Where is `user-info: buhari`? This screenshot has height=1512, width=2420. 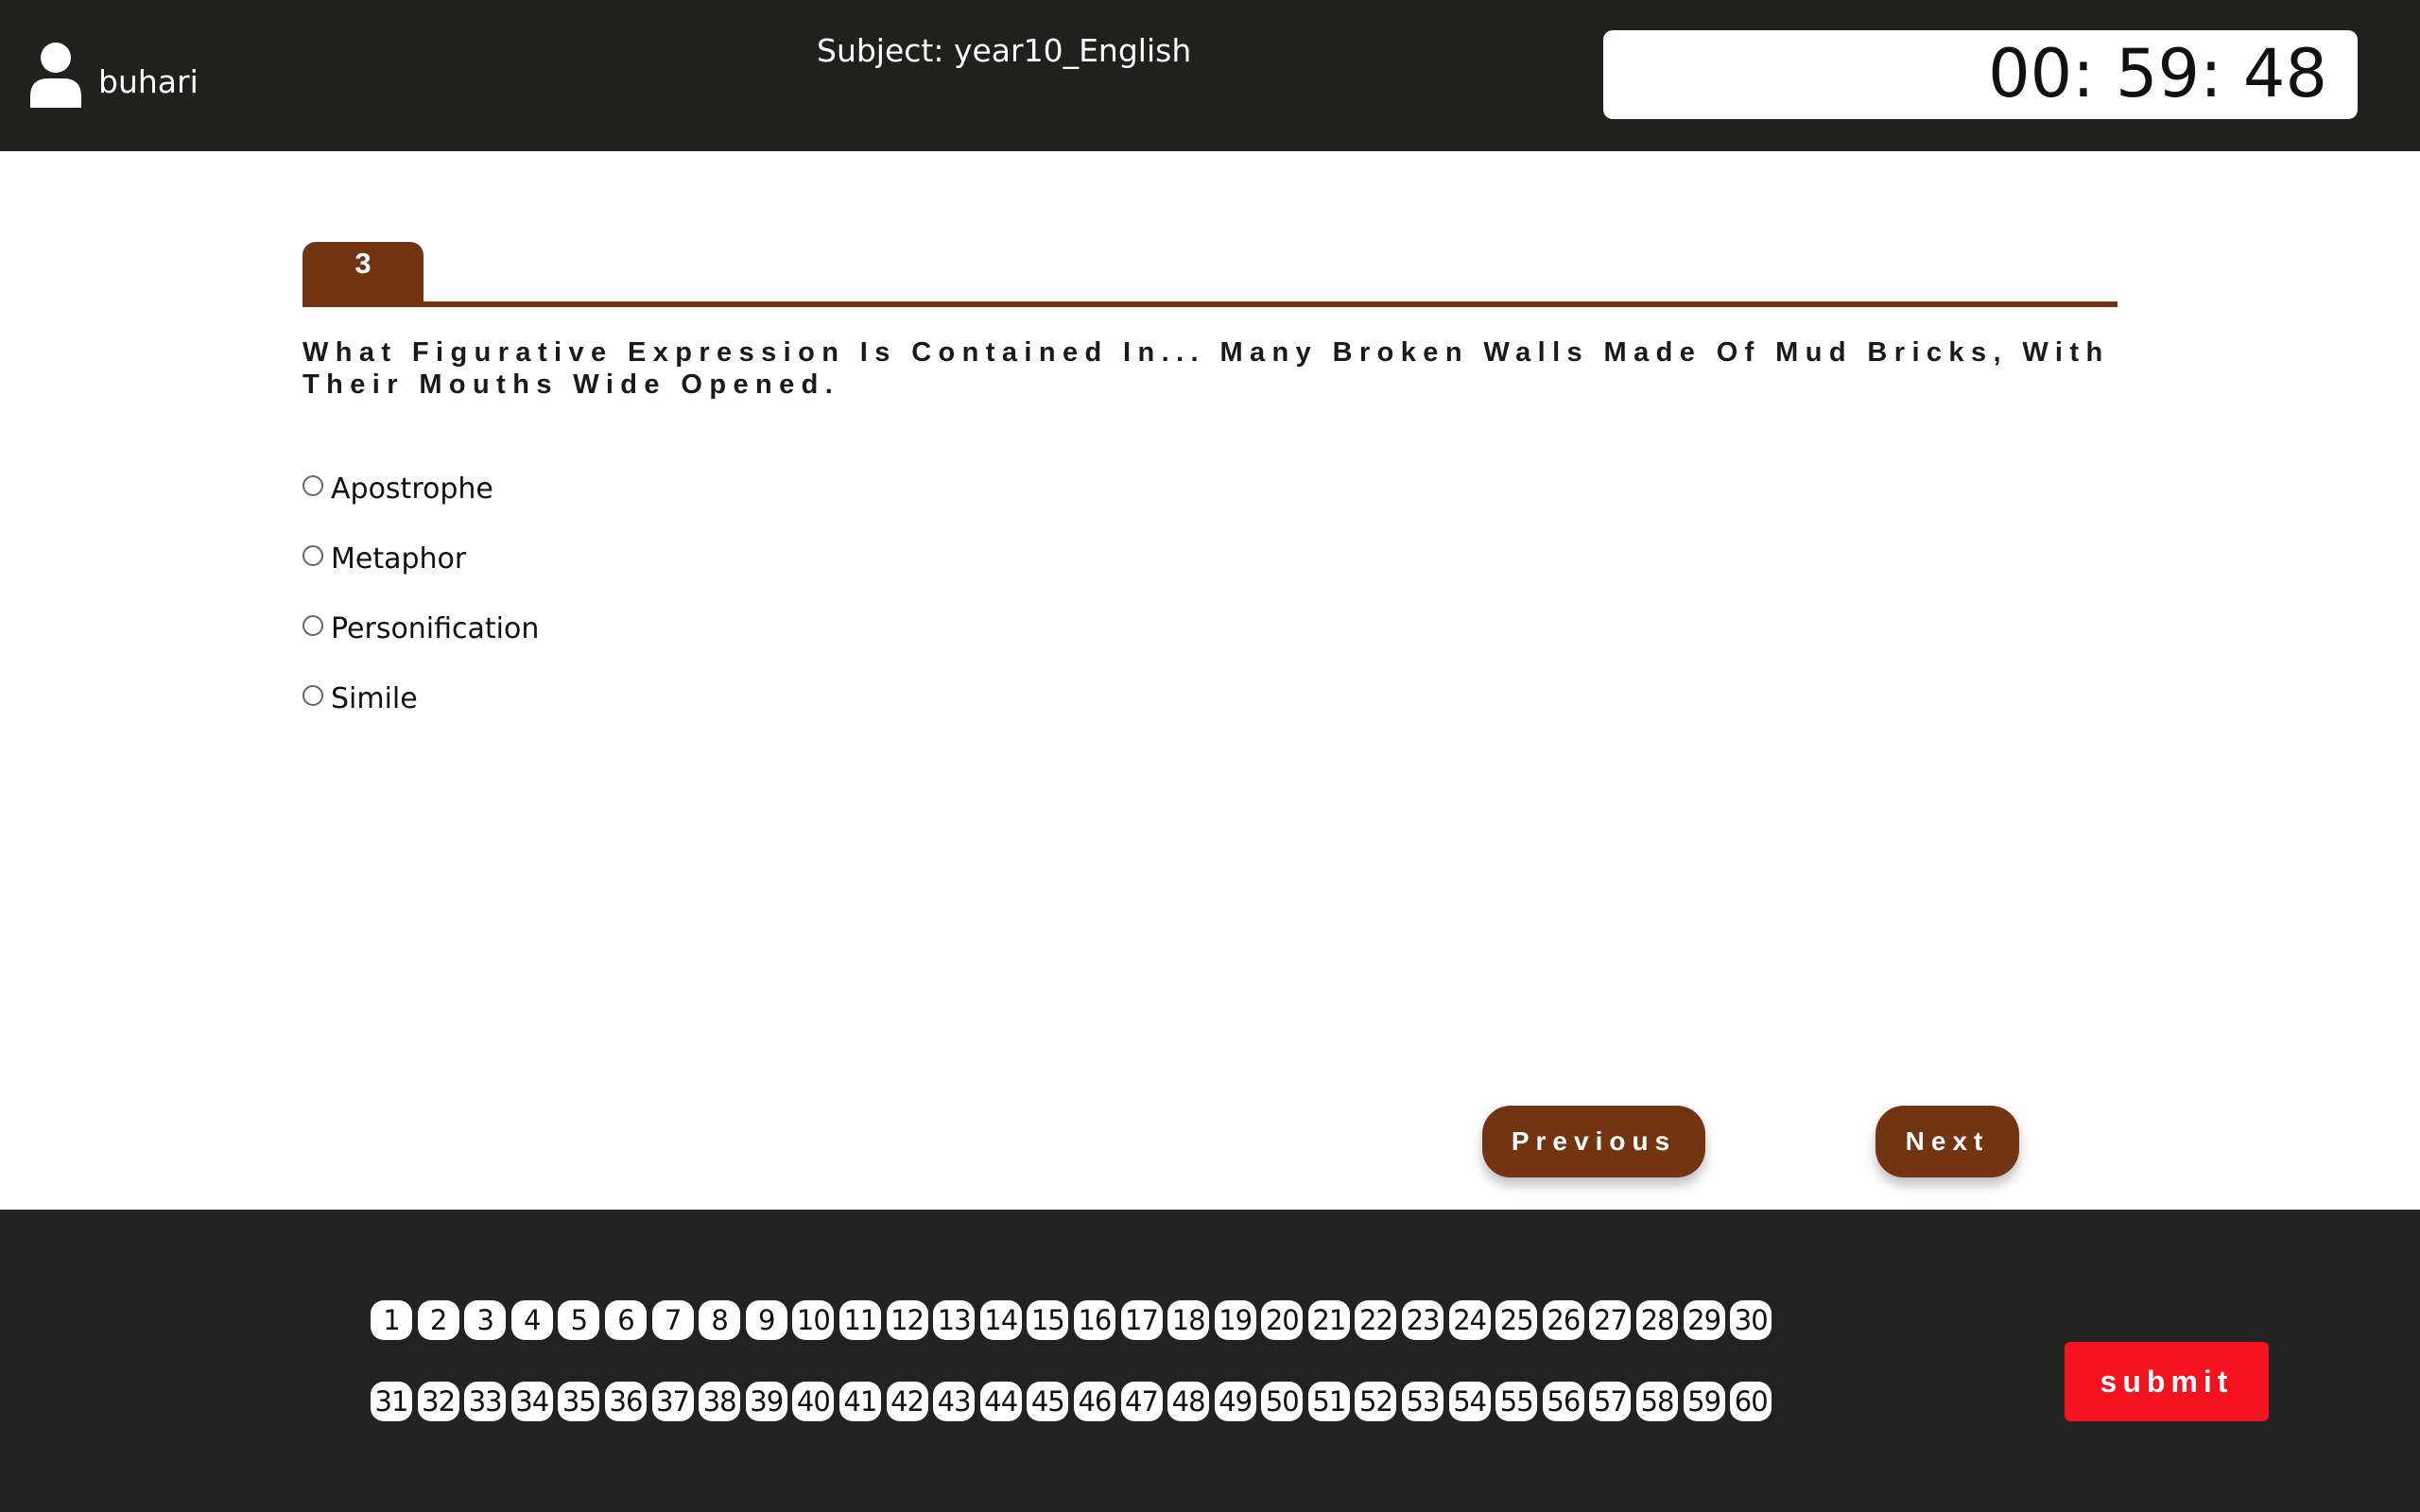
user-info: buhari is located at coordinates (113, 75).